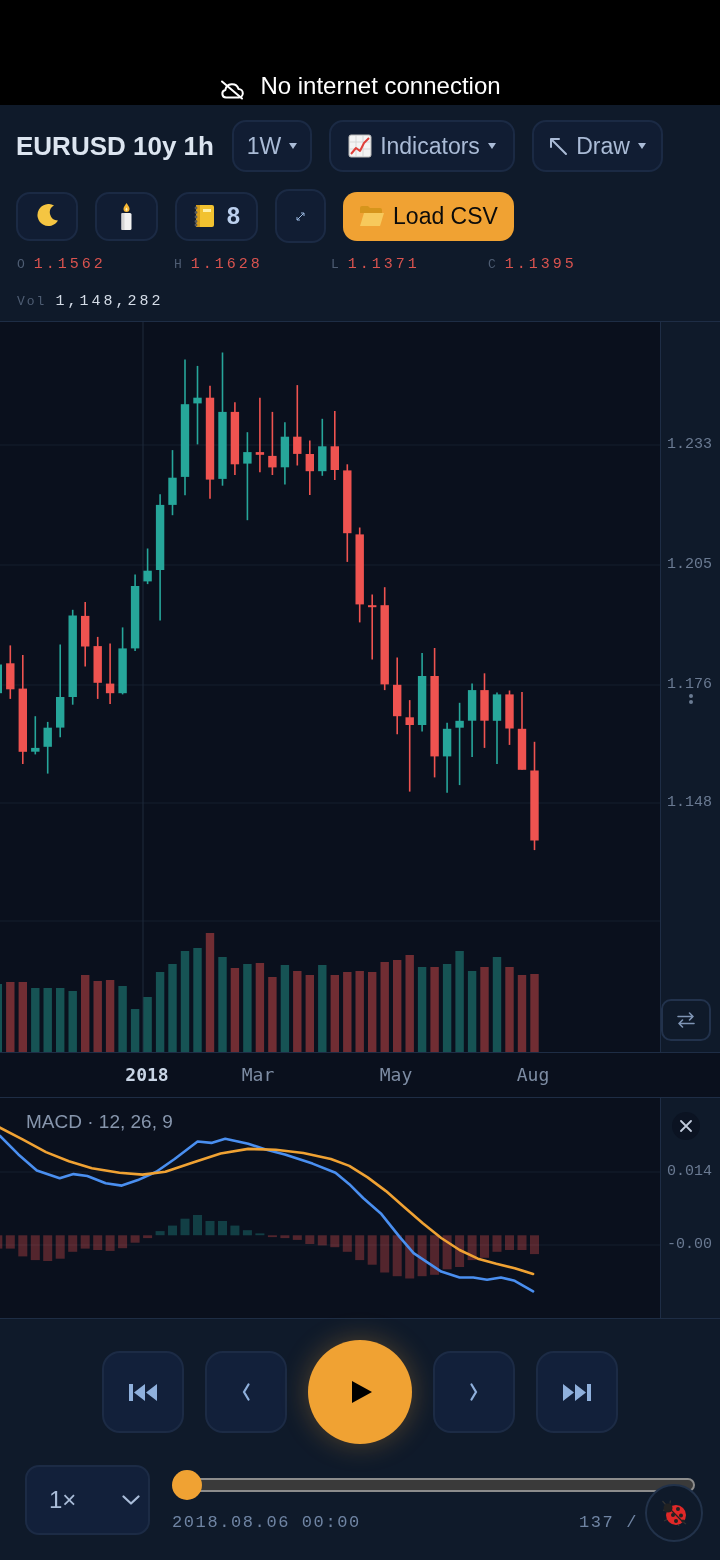 This screenshot has height=1560, width=720. Describe the element at coordinates (266, 1523) in the screenshot. I see `timestamp-text: 2018.08.06 00:00` at that location.